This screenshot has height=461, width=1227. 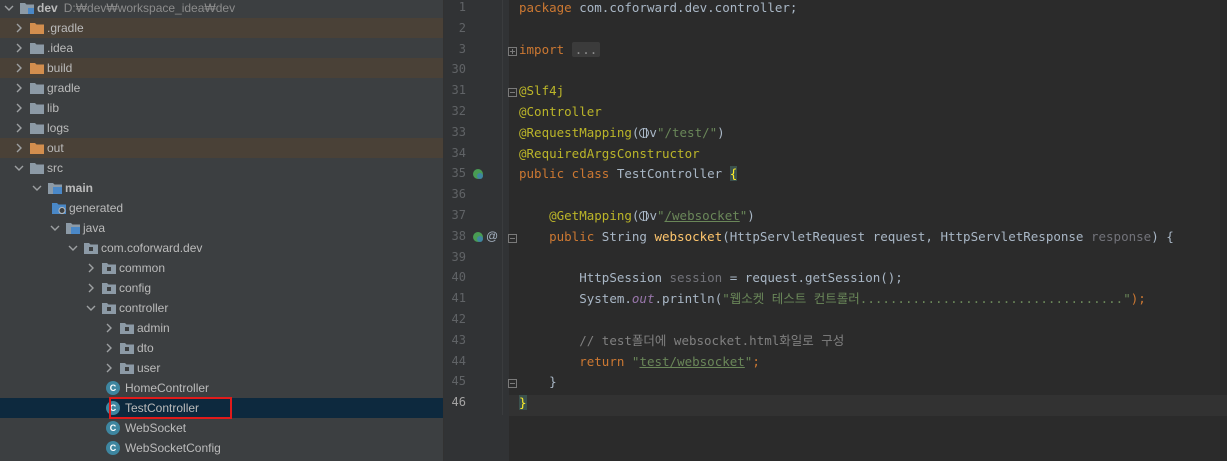 What do you see at coordinates (609, 153) in the screenshot?
I see `code-token: @RequiredArgsConstructor` at bounding box center [609, 153].